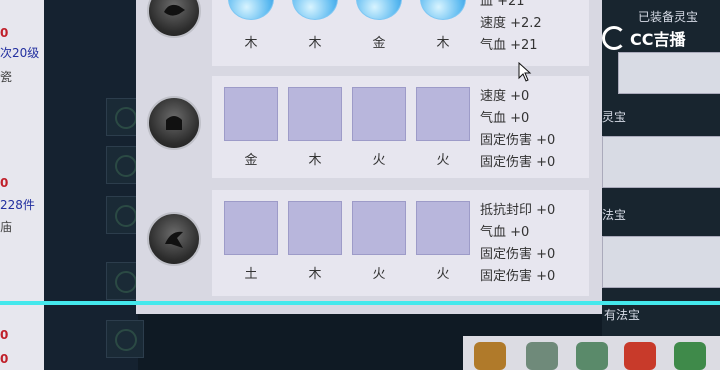  I want to click on highlight-divider, so click(360, 303).